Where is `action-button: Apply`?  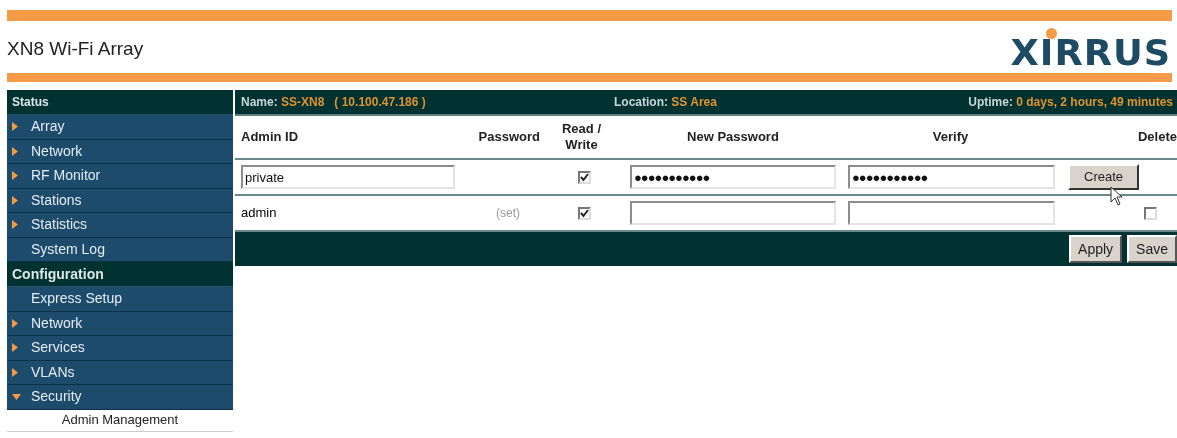
action-button: Apply is located at coordinates (1096, 249).